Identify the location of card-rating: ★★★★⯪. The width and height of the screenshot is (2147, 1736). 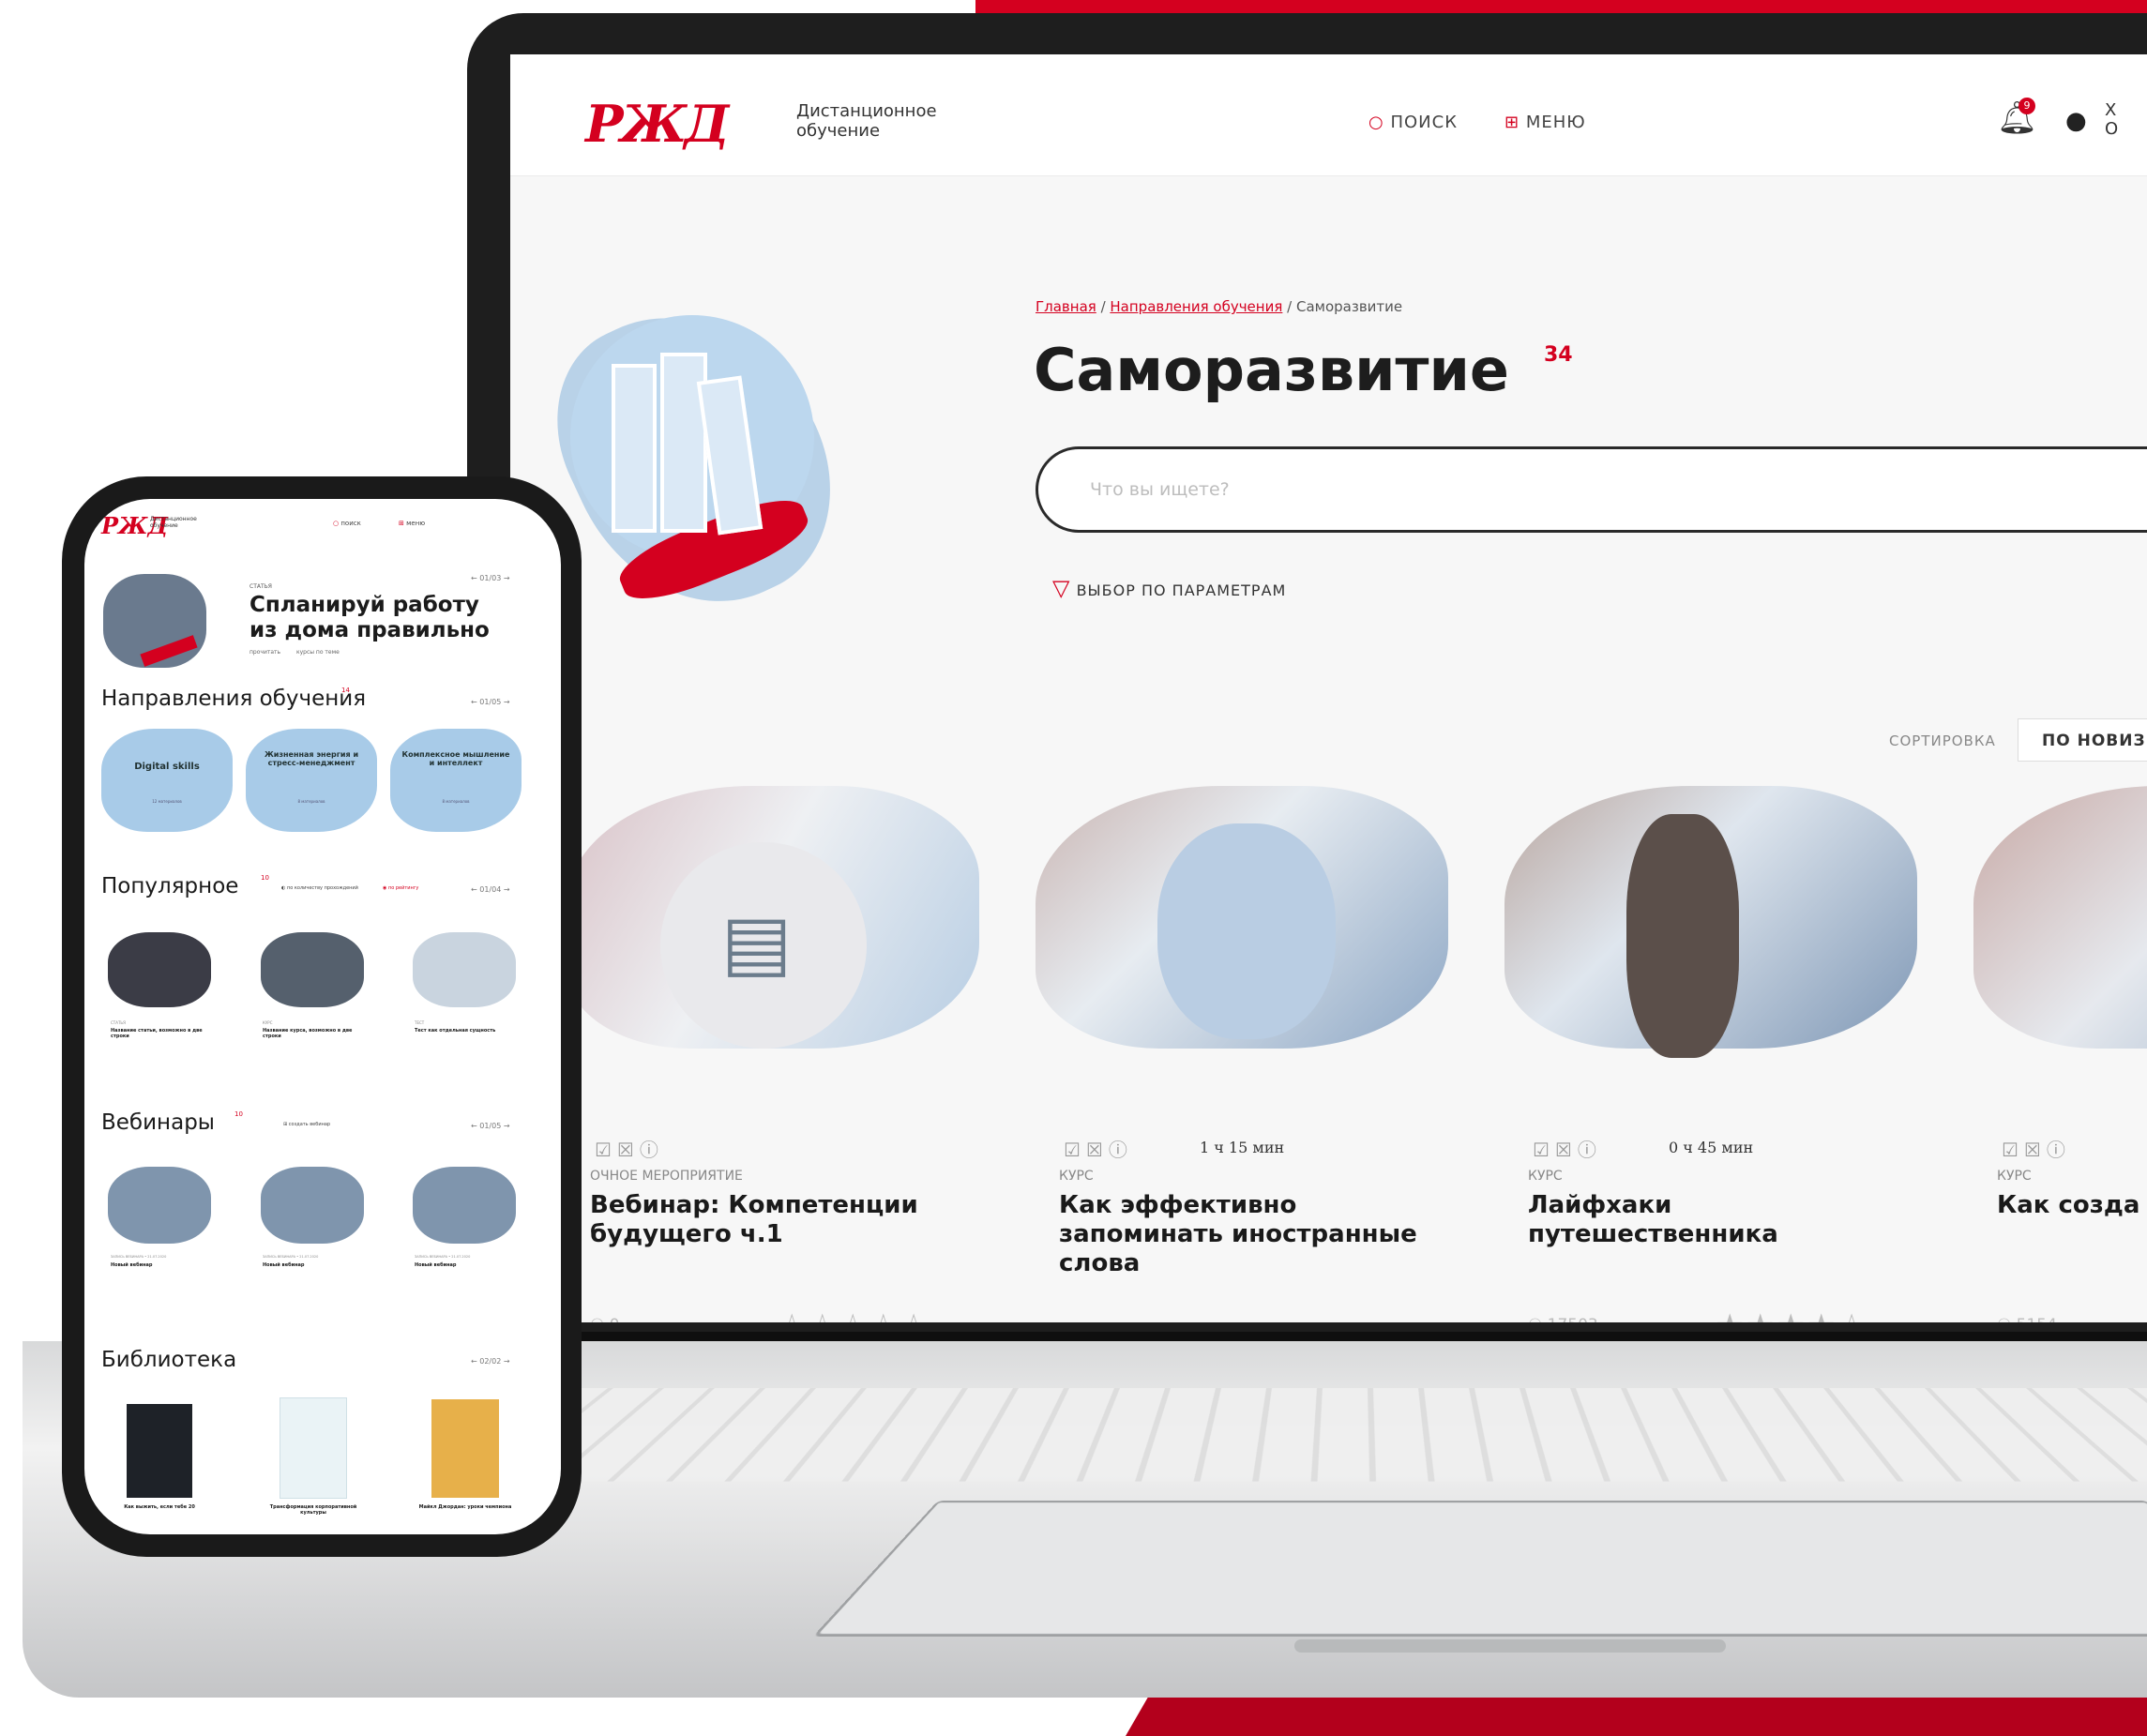
(1333, 1321).